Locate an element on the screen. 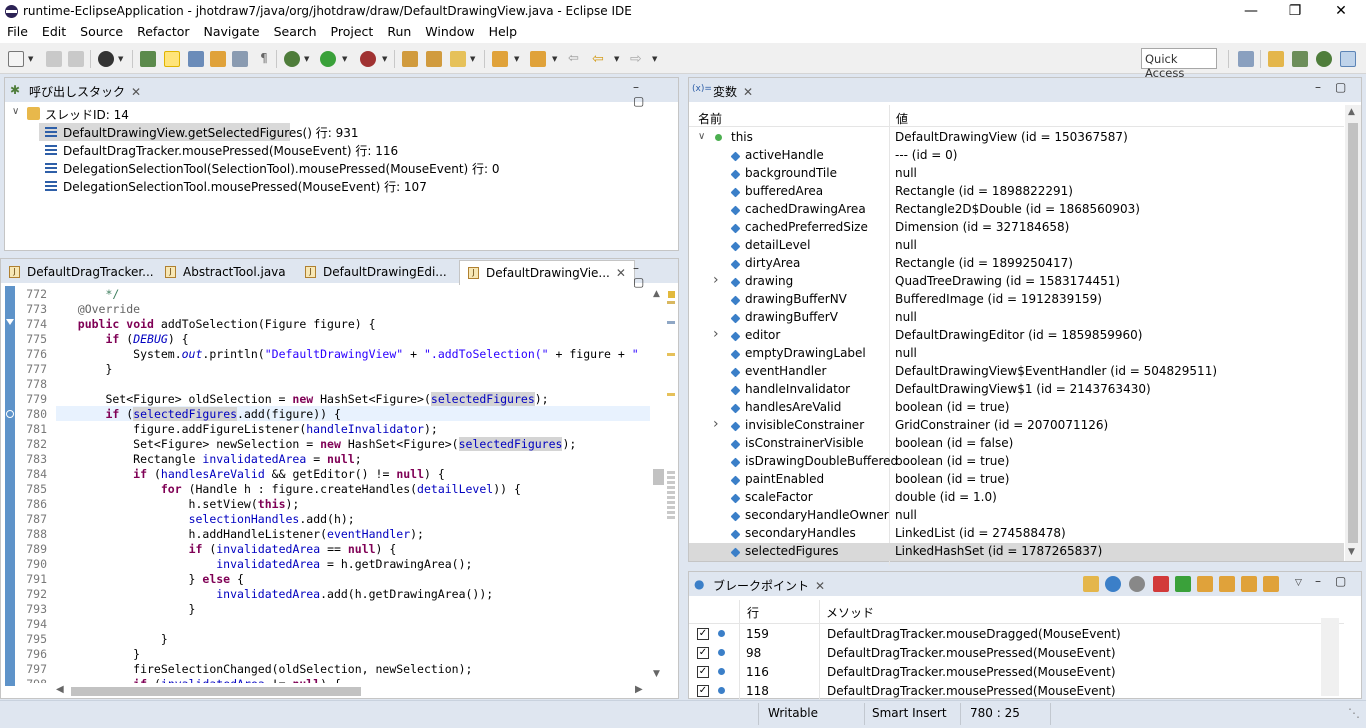  code-line: 783 Rectangle invalidatedArea = null; is located at coordinates (325, 459).